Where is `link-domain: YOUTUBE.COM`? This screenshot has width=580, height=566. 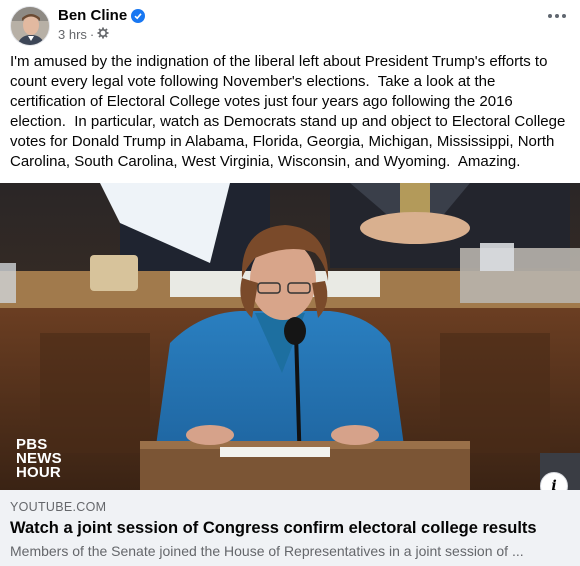
link-domain: YOUTUBE.COM is located at coordinates (58, 507).